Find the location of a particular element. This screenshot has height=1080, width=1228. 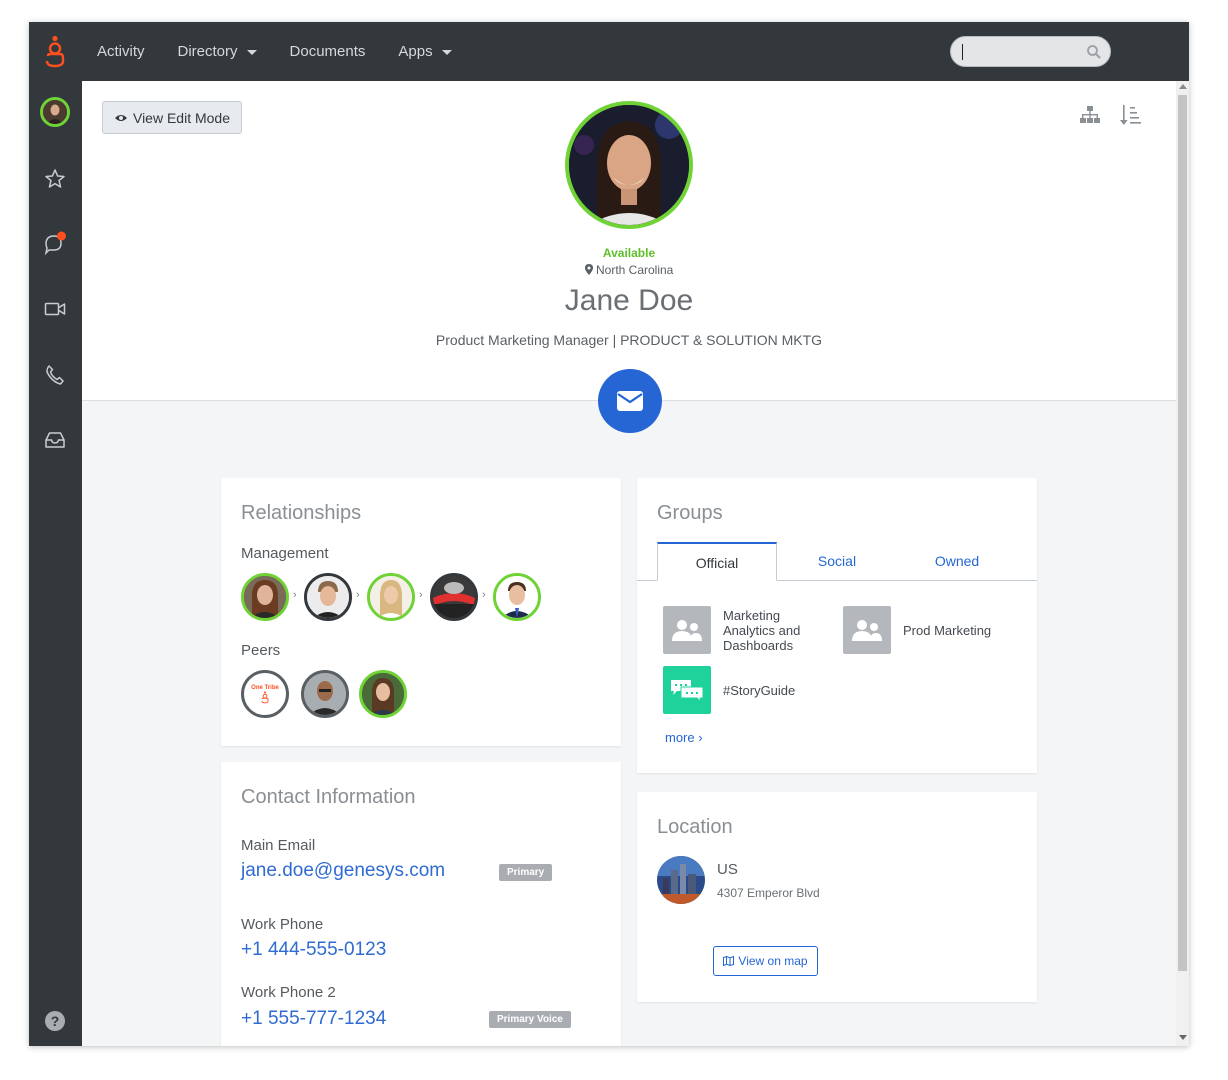

one-tribe-badge: One Tribe is located at coordinates (265, 694).